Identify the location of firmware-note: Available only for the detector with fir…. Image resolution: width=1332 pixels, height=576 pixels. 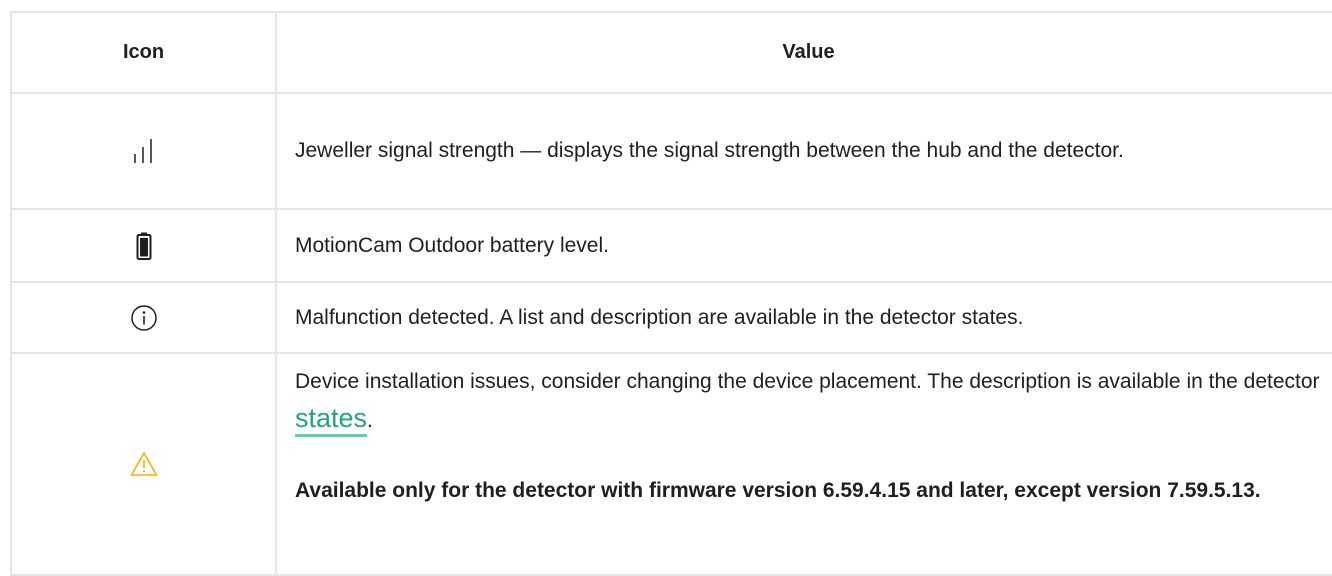
(778, 490).